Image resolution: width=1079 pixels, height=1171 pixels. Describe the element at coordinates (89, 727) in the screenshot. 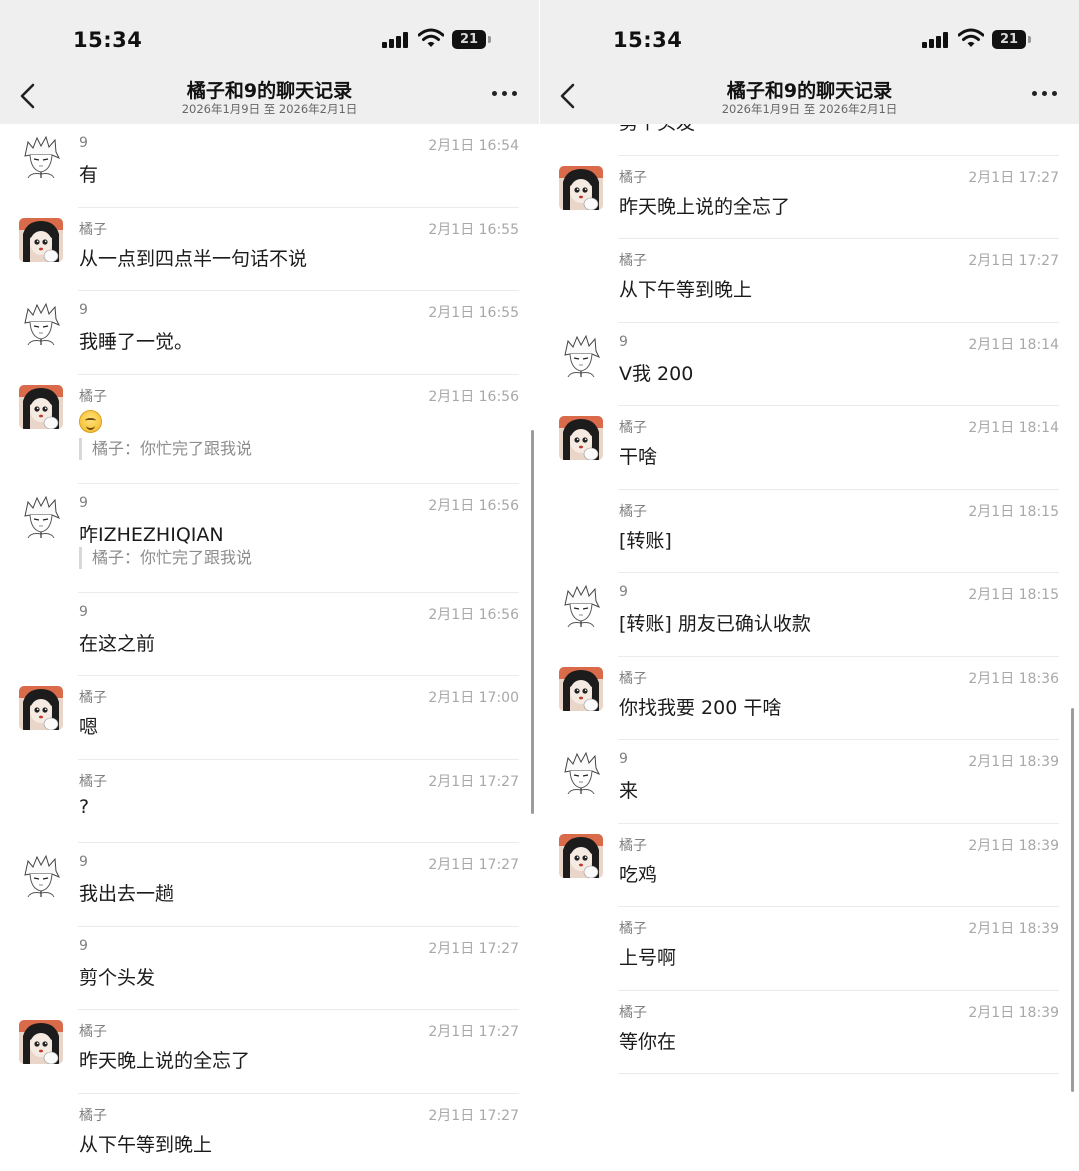

I see `message-text: 嗯` at that location.